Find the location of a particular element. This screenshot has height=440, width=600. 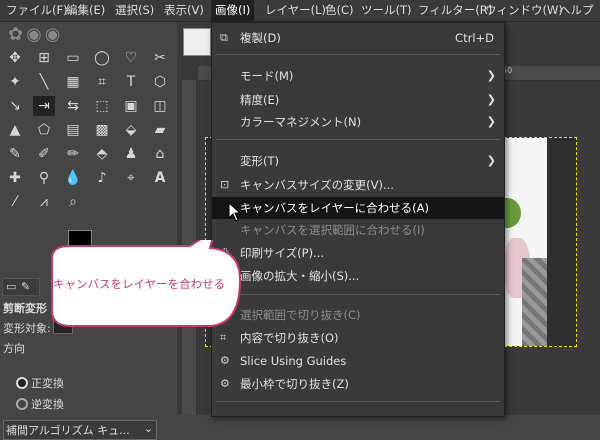

menu-item-fit-canvas-layers: キャンバスをレイヤーに合わせる(A) is located at coordinates (358, 208).